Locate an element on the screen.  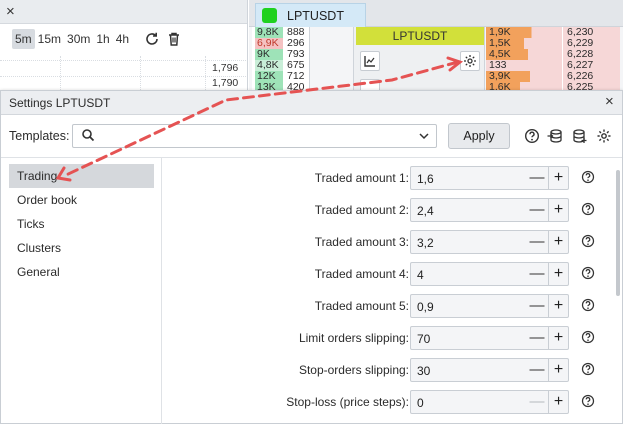
number-input: 70 is located at coordinates (423, 339).